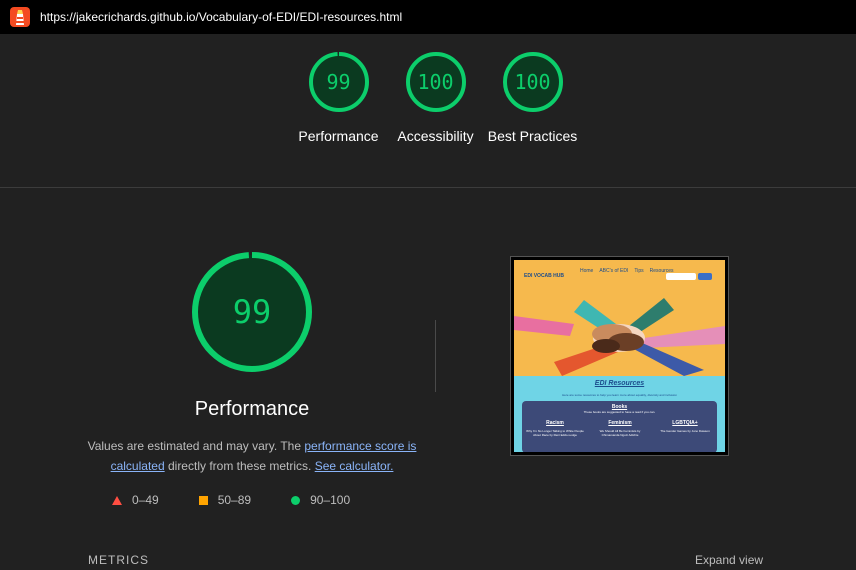  I want to click on gauge-best-practices: 100 Best Practices, so click(532, 98).